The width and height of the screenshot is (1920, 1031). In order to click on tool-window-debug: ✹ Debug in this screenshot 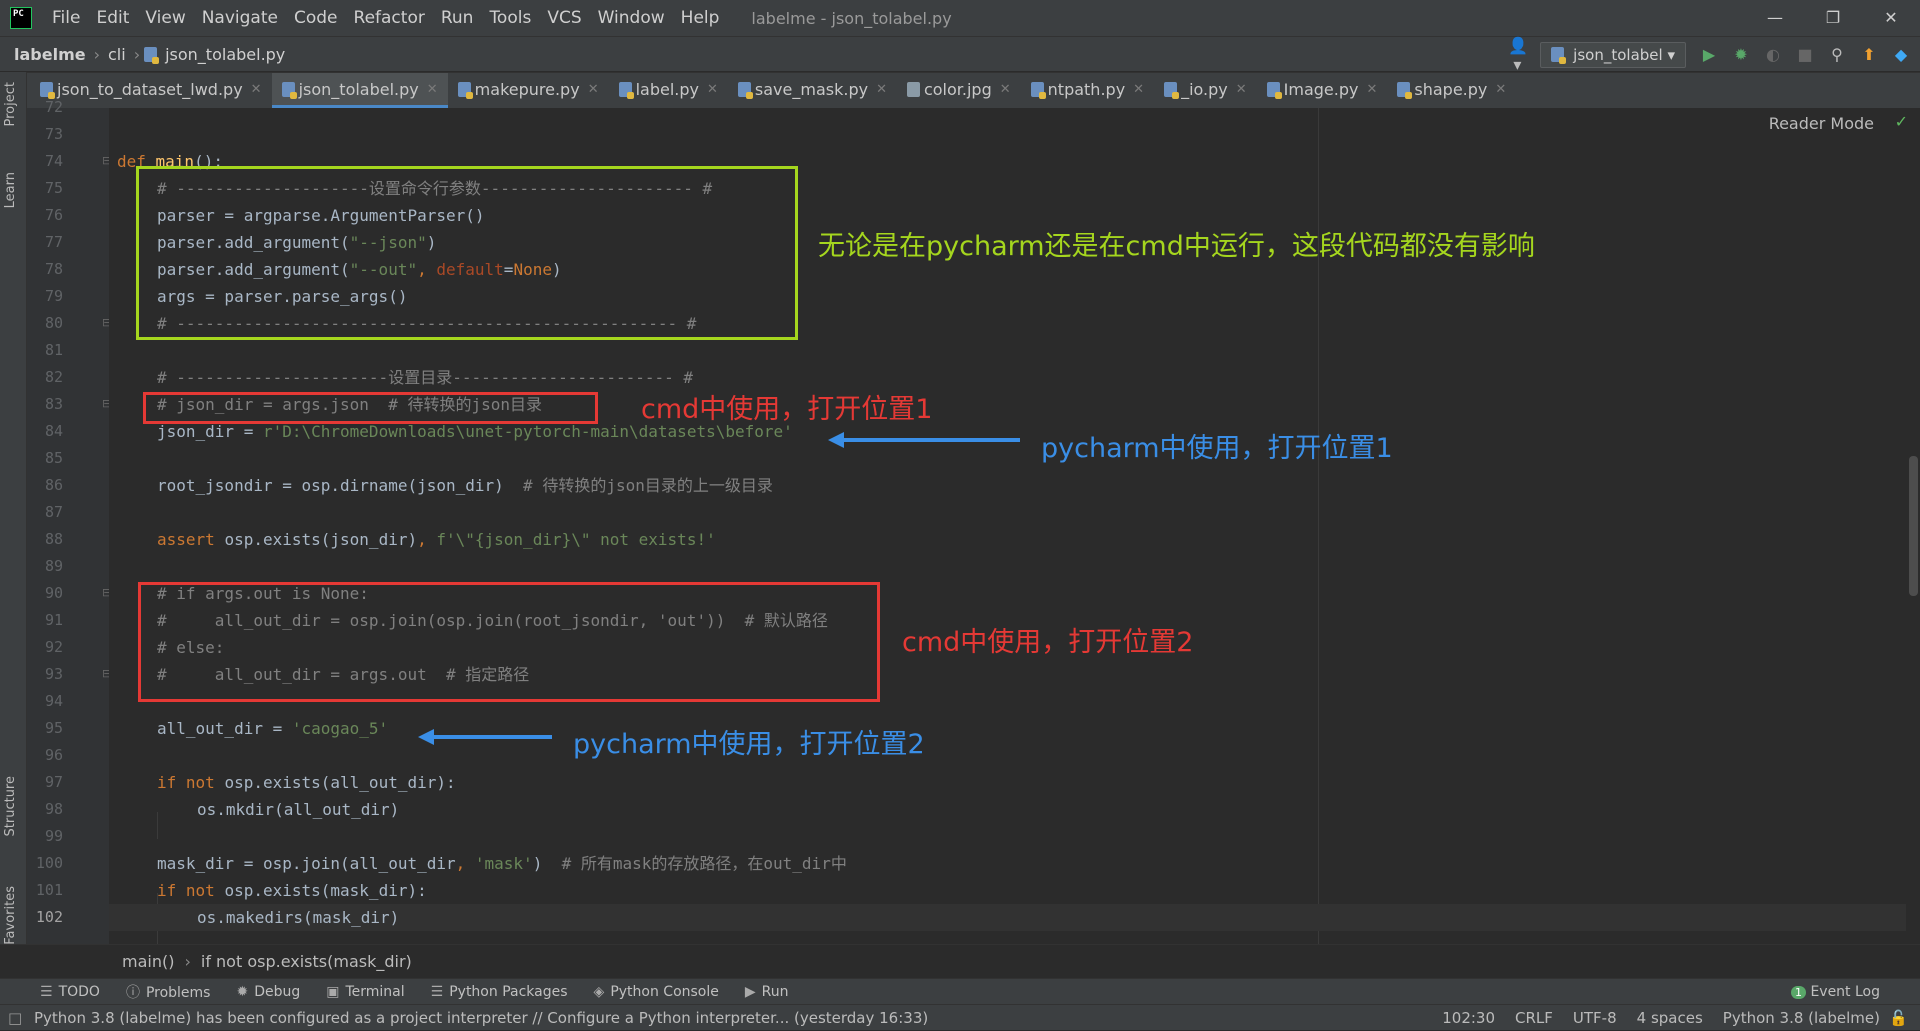, I will do `click(268, 992)`.